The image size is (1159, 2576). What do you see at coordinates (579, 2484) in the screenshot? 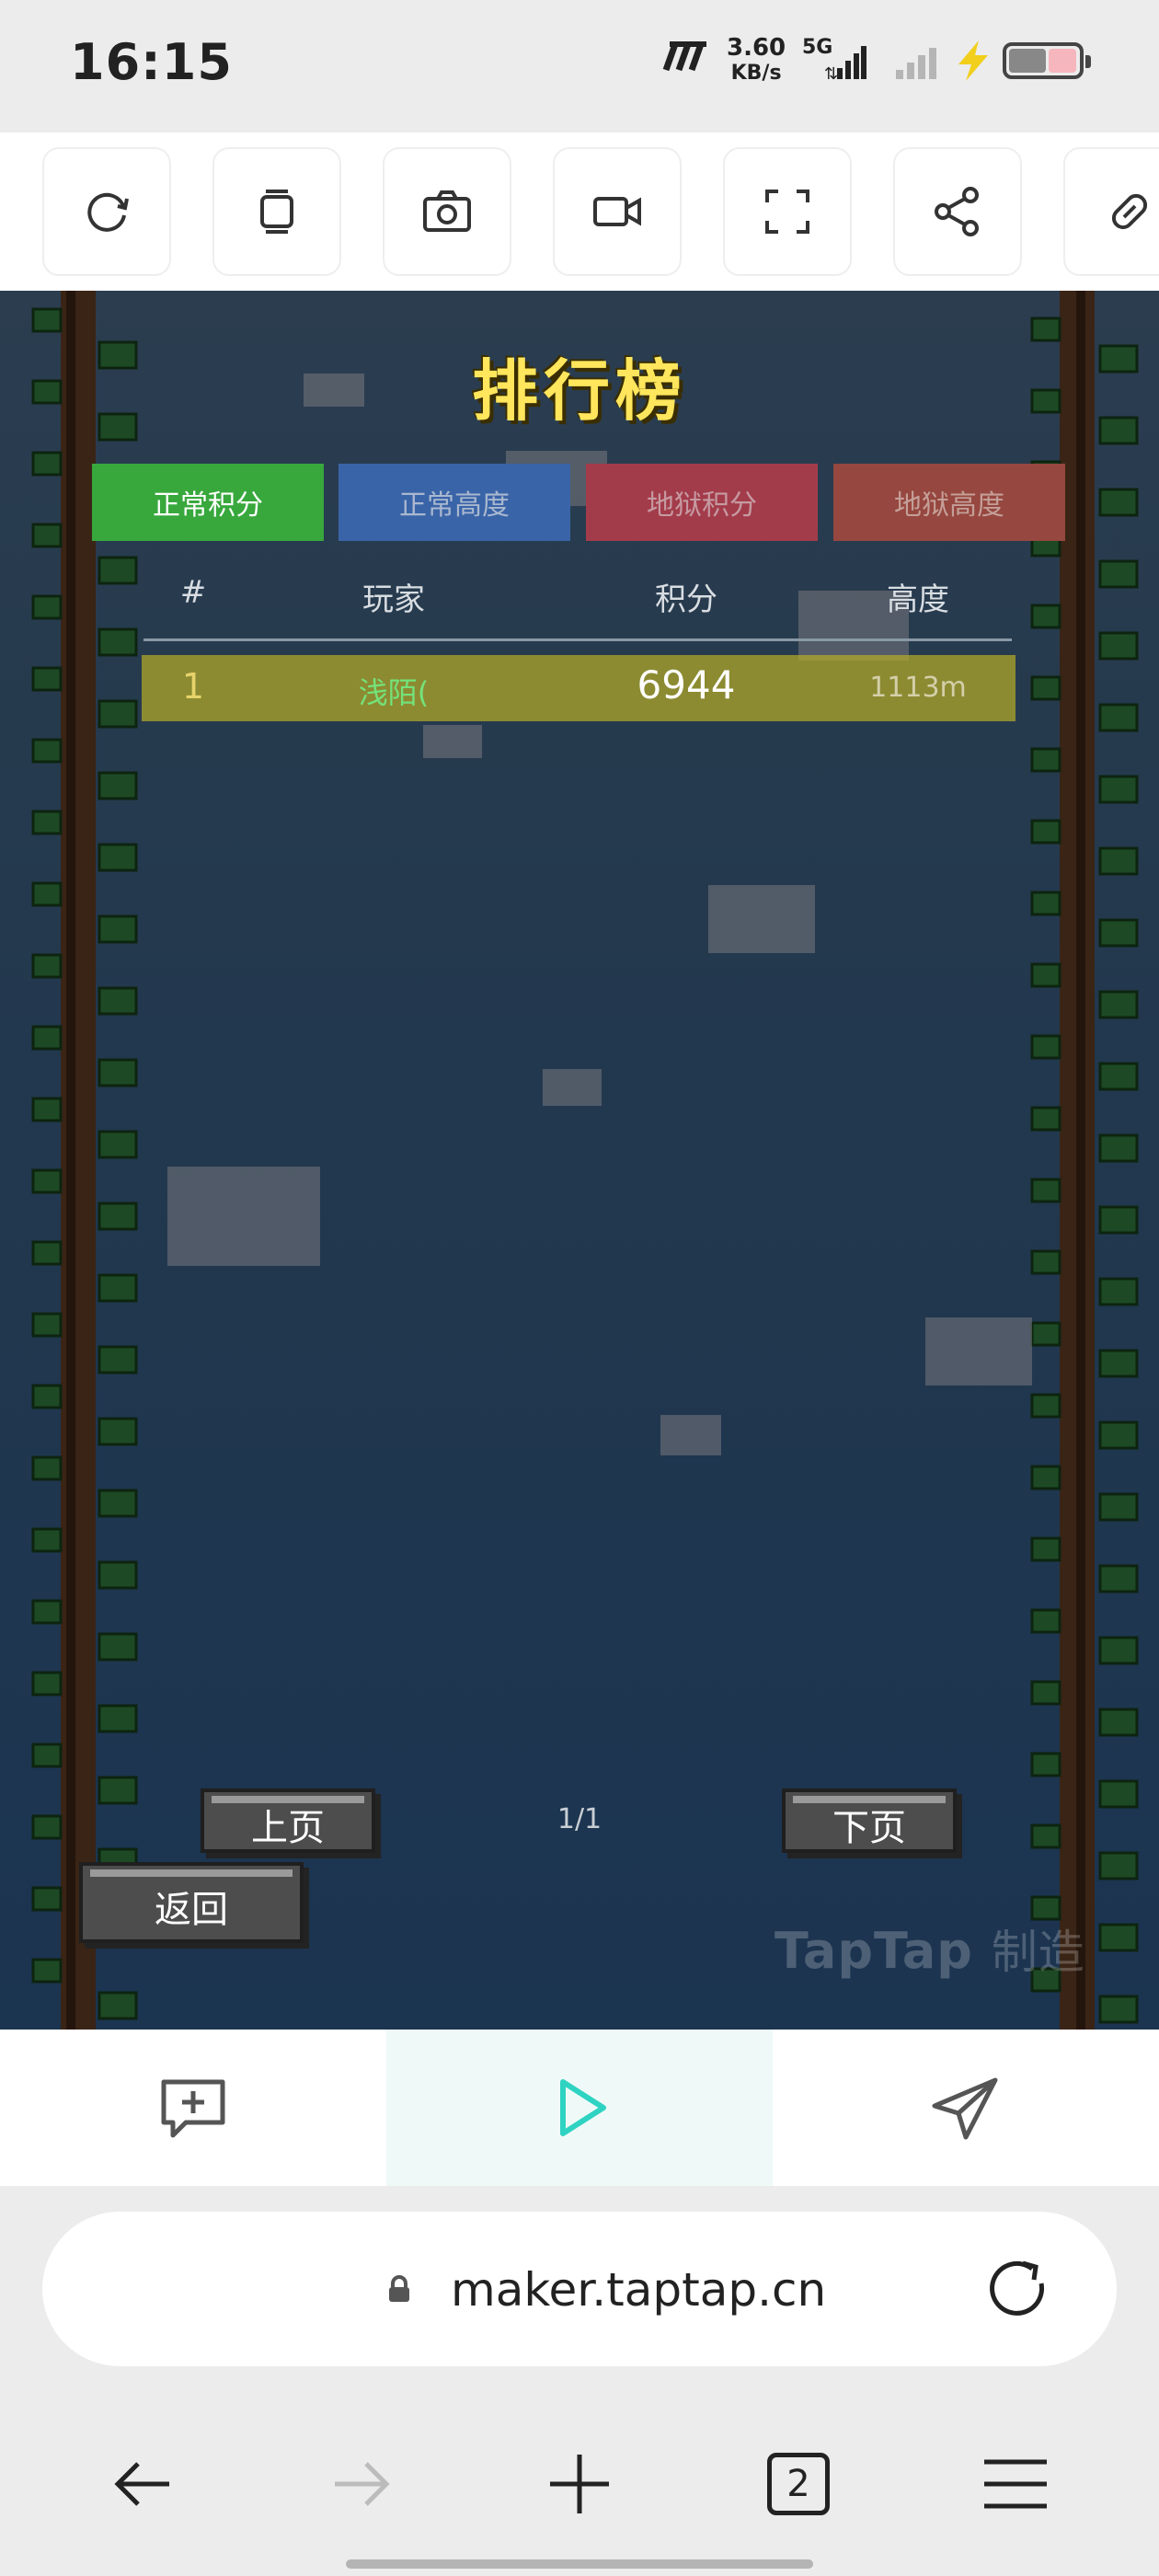
I see `new-tab-button` at bounding box center [579, 2484].